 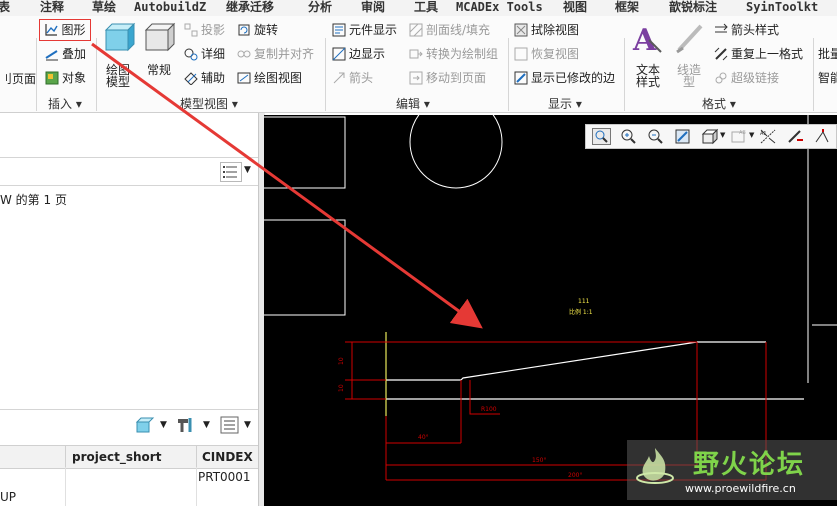 What do you see at coordinates (521, 78) in the screenshot?
I see `show-modified-edges-icon` at bounding box center [521, 78].